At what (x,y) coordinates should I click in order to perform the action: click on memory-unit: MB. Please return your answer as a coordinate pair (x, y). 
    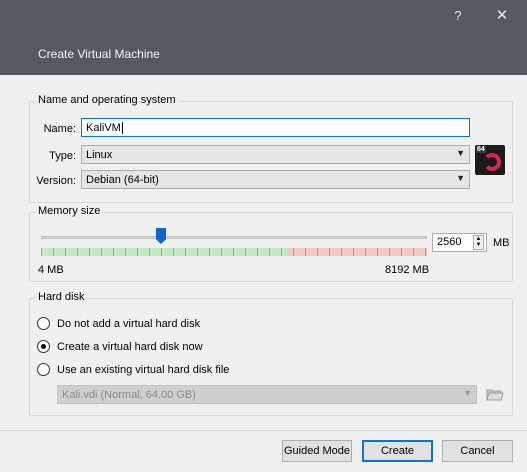
    Looking at the image, I should click on (501, 243).